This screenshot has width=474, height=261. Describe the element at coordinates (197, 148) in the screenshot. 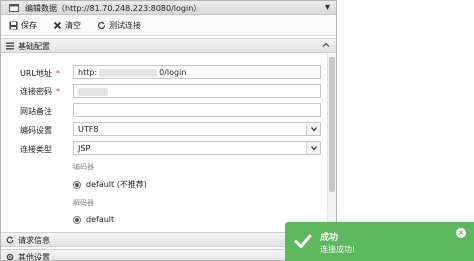

I see `connection-type-select: JSP` at that location.